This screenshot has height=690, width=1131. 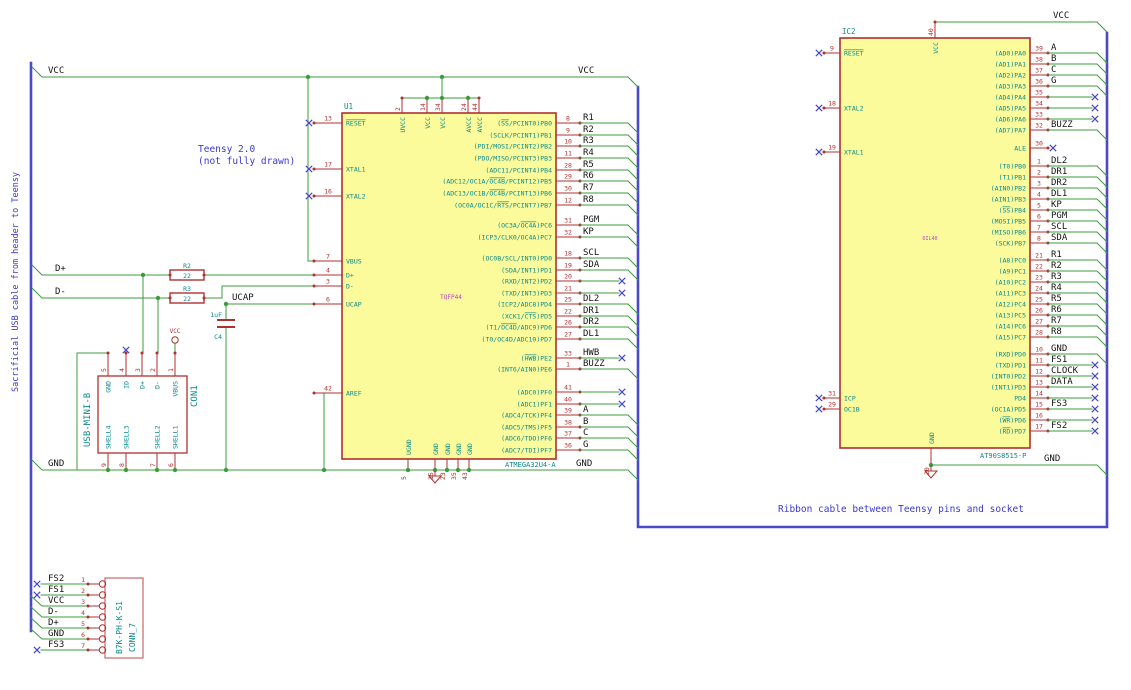 What do you see at coordinates (451, 297) in the screenshot?
I see `ic-footprint: TQFP44` at bounding box center [451, 297].